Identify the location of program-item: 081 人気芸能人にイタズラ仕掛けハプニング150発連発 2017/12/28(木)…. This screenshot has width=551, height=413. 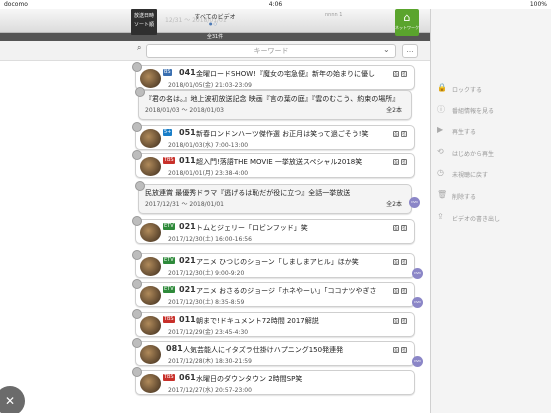
(277, 352).